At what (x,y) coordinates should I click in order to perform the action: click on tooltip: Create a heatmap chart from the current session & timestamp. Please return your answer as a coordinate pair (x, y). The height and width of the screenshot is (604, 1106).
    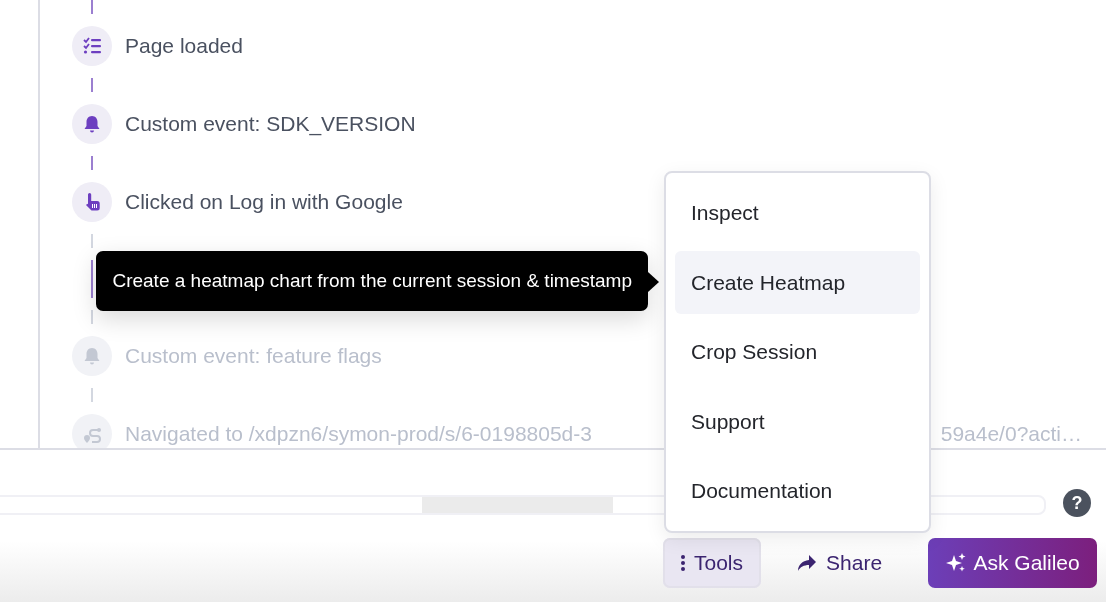
    Looking at the image, I should click on (372, 281).